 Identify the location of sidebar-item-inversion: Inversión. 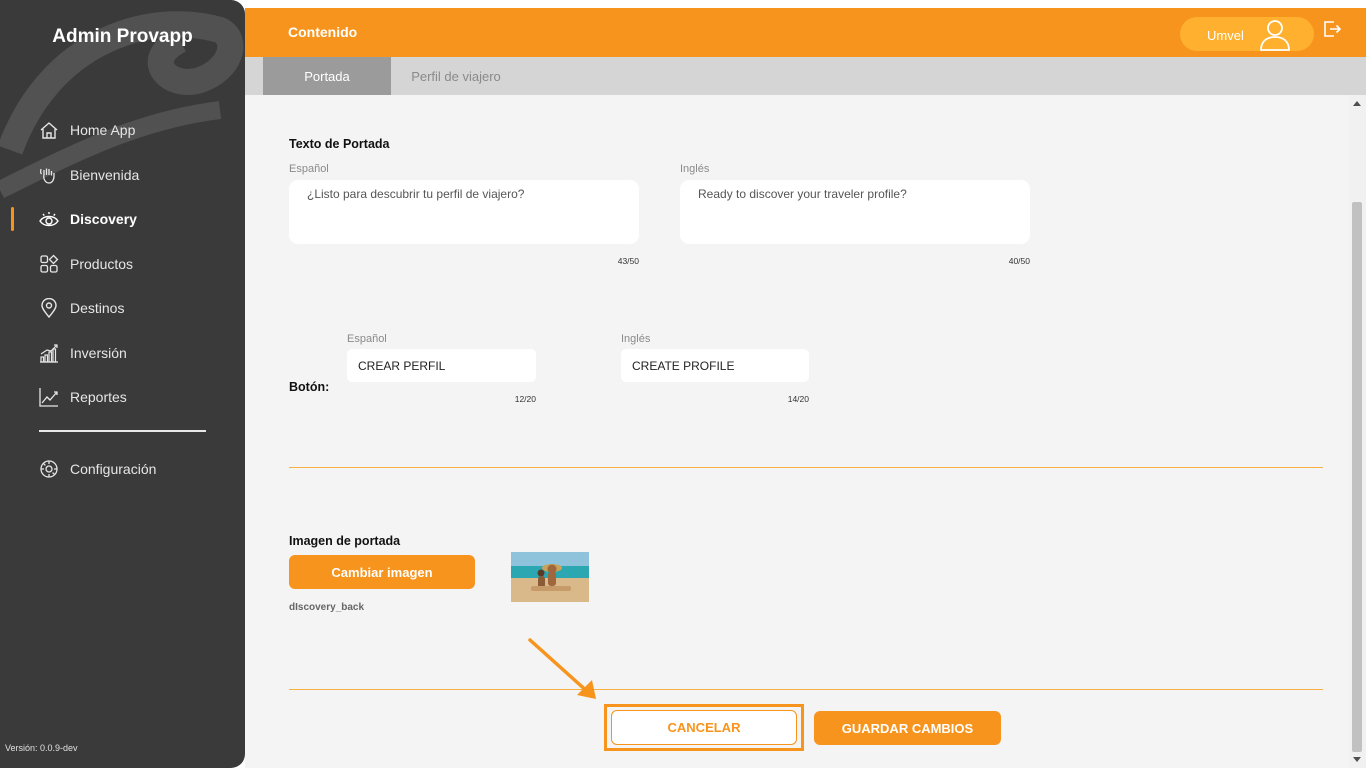
(122, 353).